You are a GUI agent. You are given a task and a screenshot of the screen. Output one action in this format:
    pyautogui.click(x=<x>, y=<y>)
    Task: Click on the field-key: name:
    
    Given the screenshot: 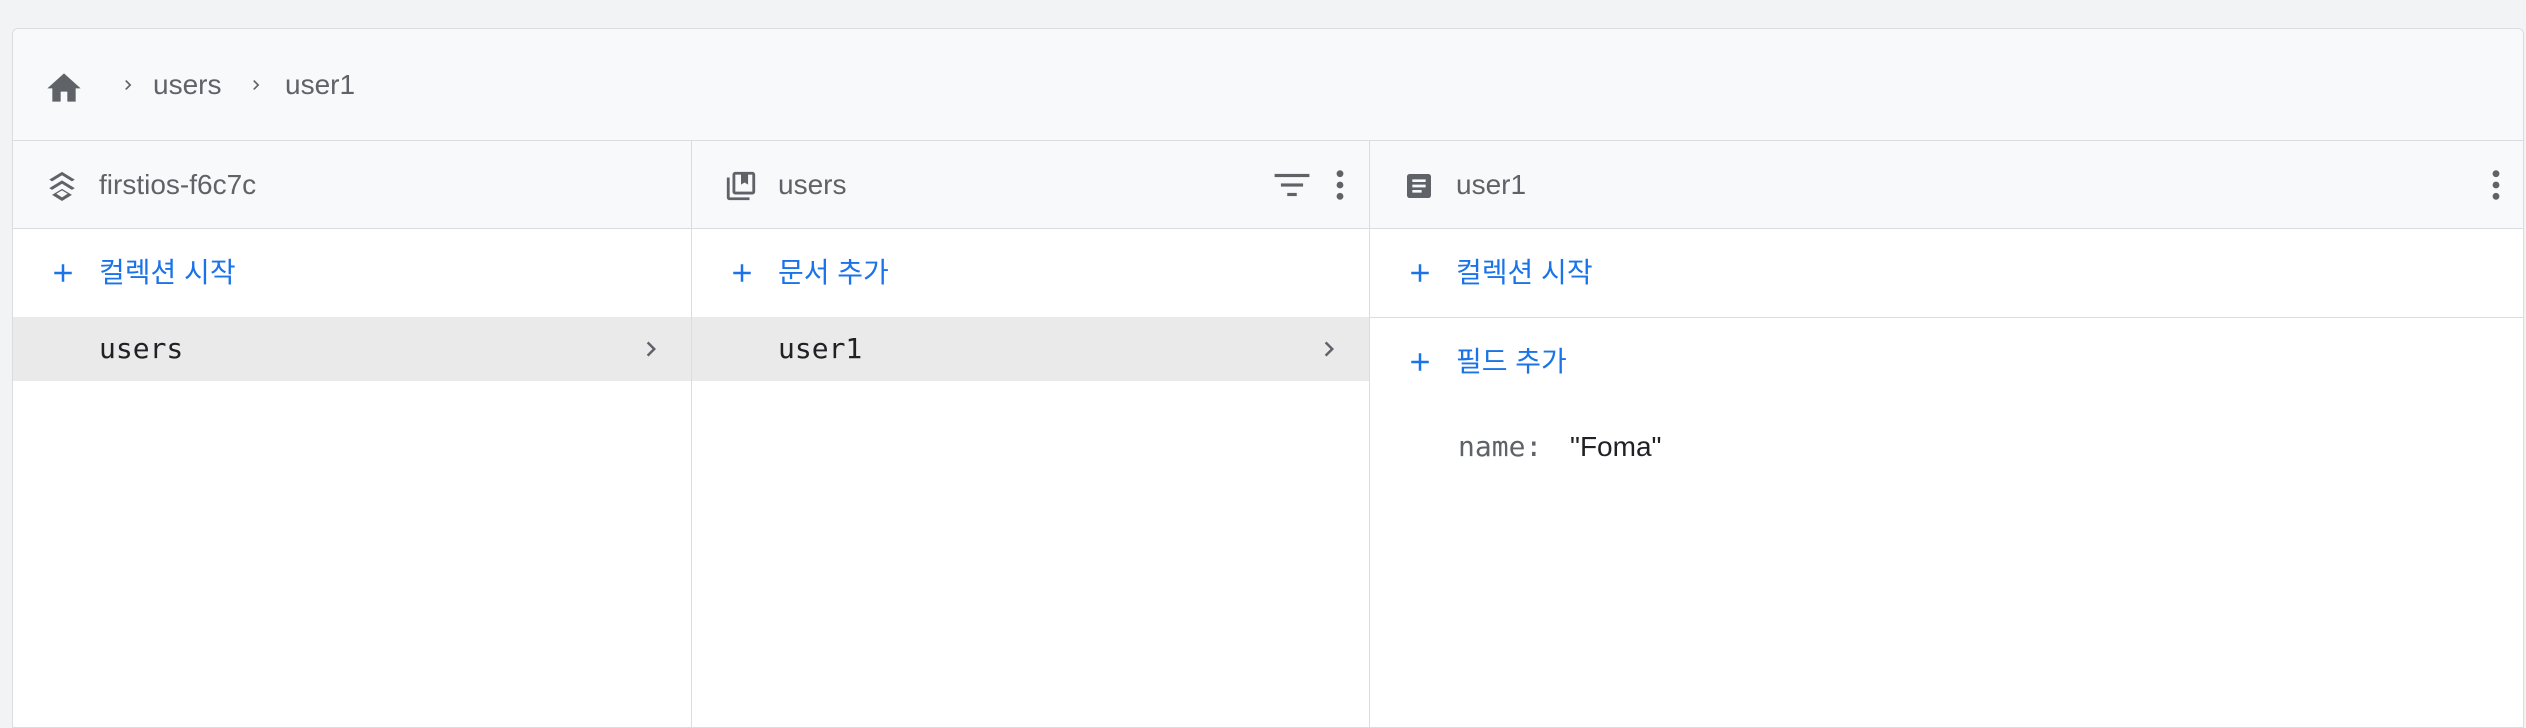 What is the action you would take?
    pyautogui.click(x=1500, y=446)
    